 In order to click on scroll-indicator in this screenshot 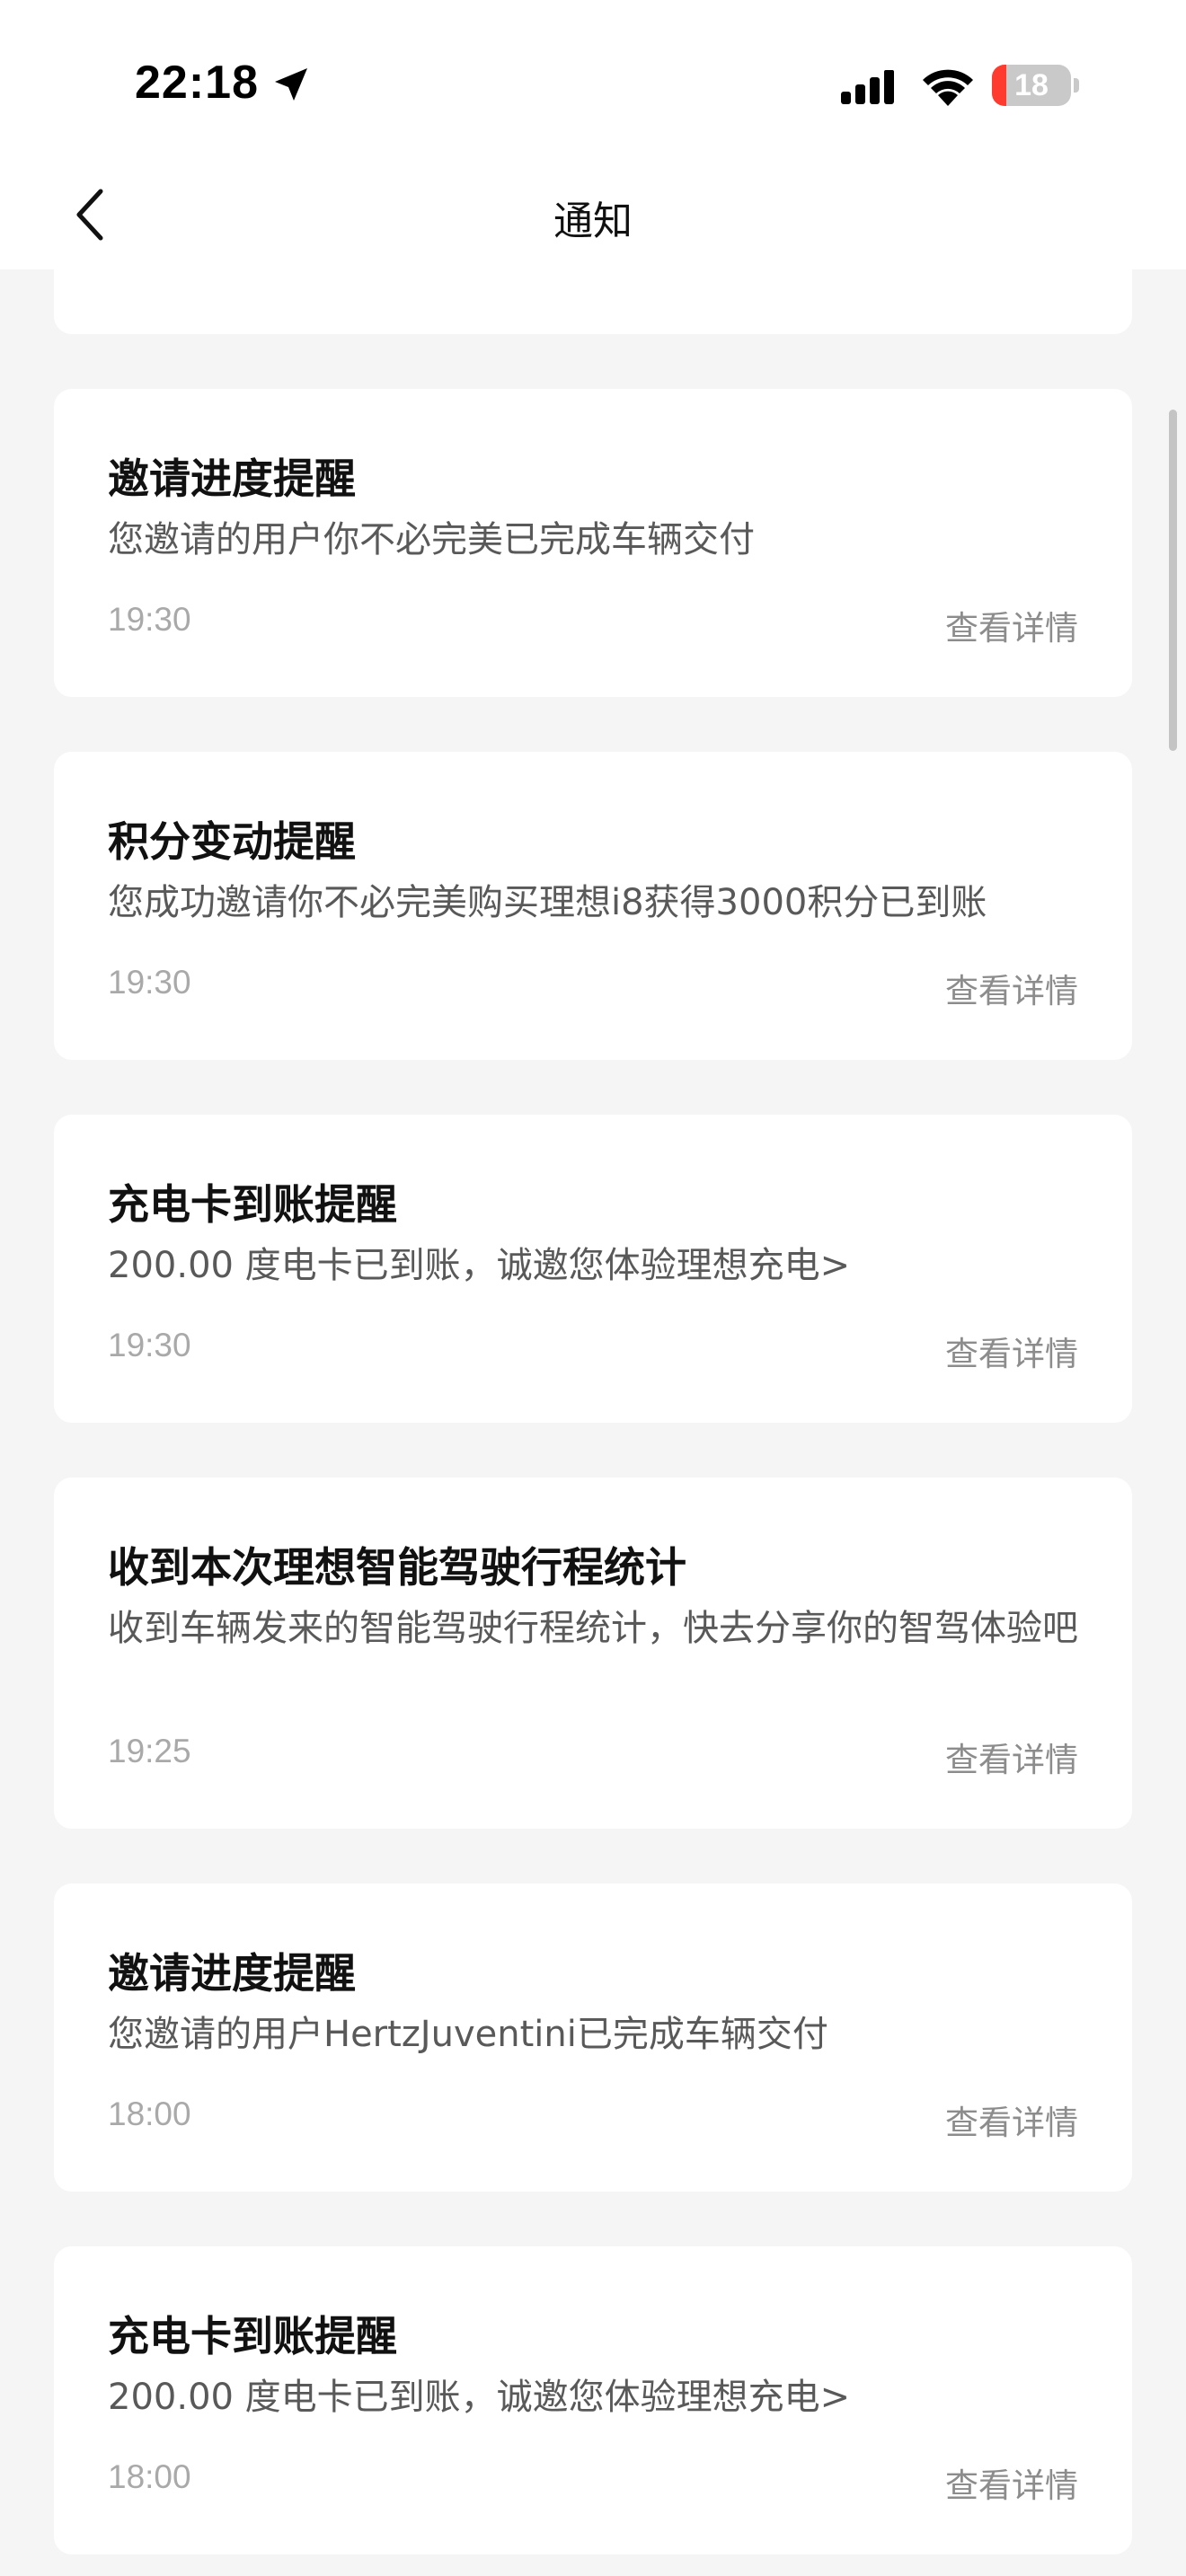, I will do `click(1173, 580)`.